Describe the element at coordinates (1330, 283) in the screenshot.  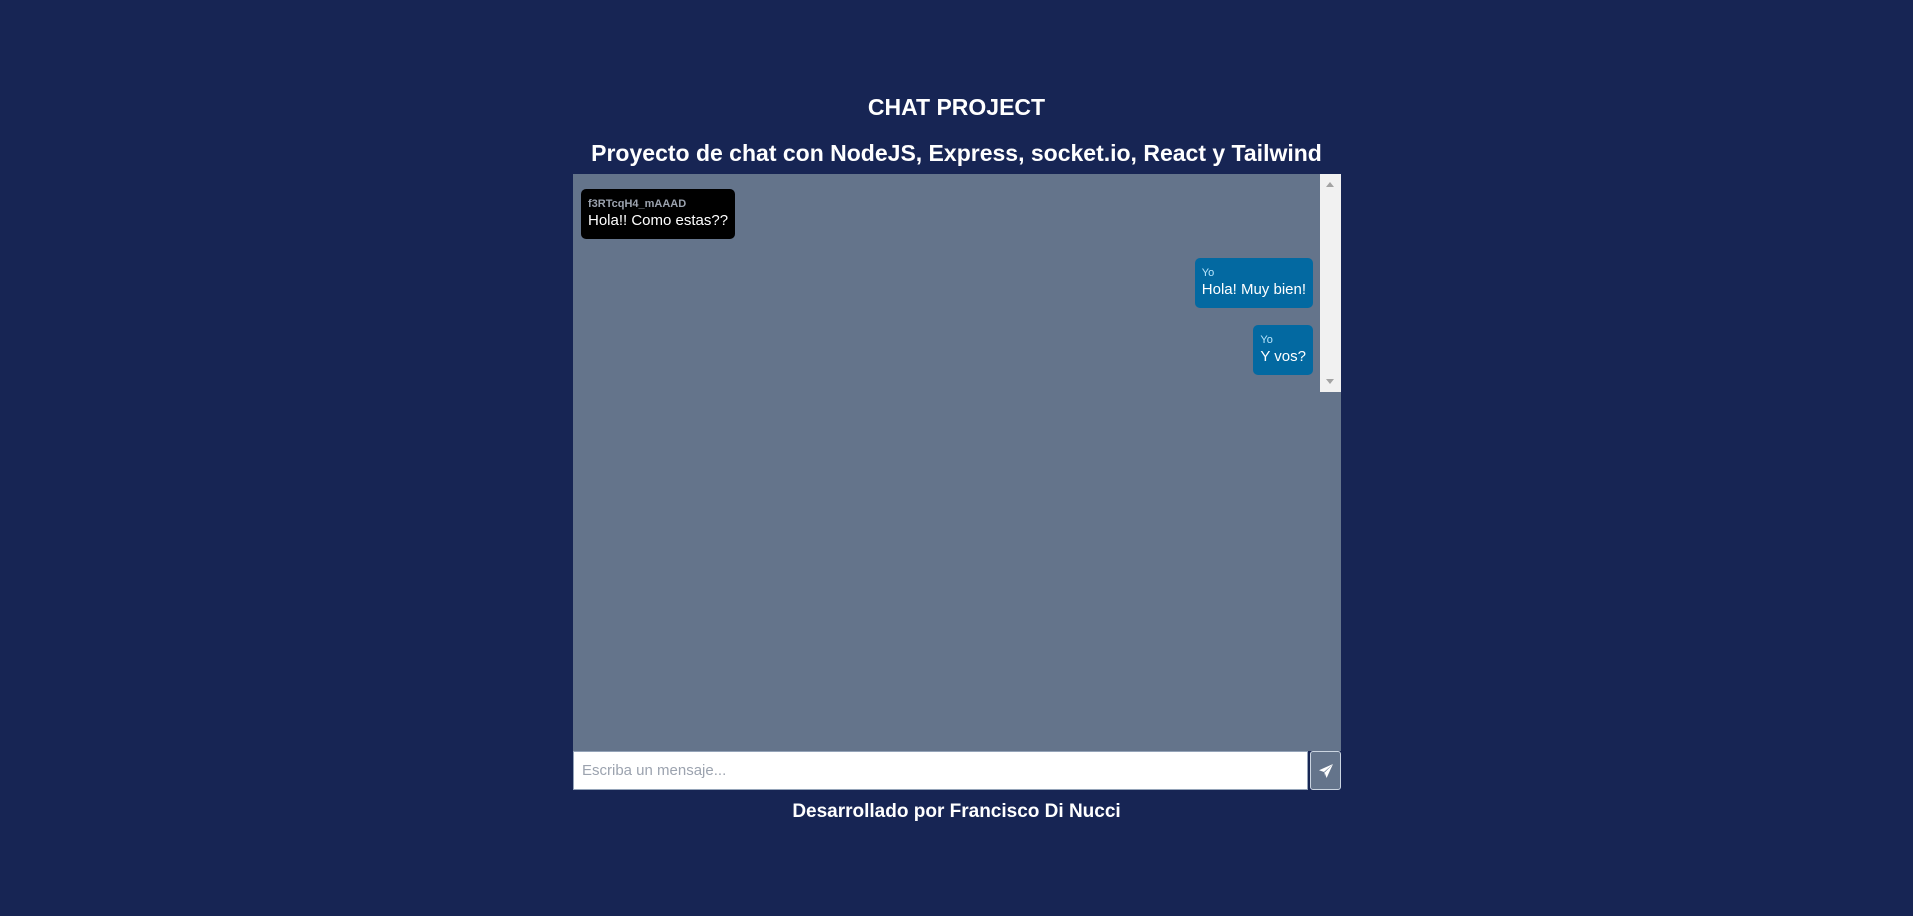
I see `chat-scrollbar` at that location.